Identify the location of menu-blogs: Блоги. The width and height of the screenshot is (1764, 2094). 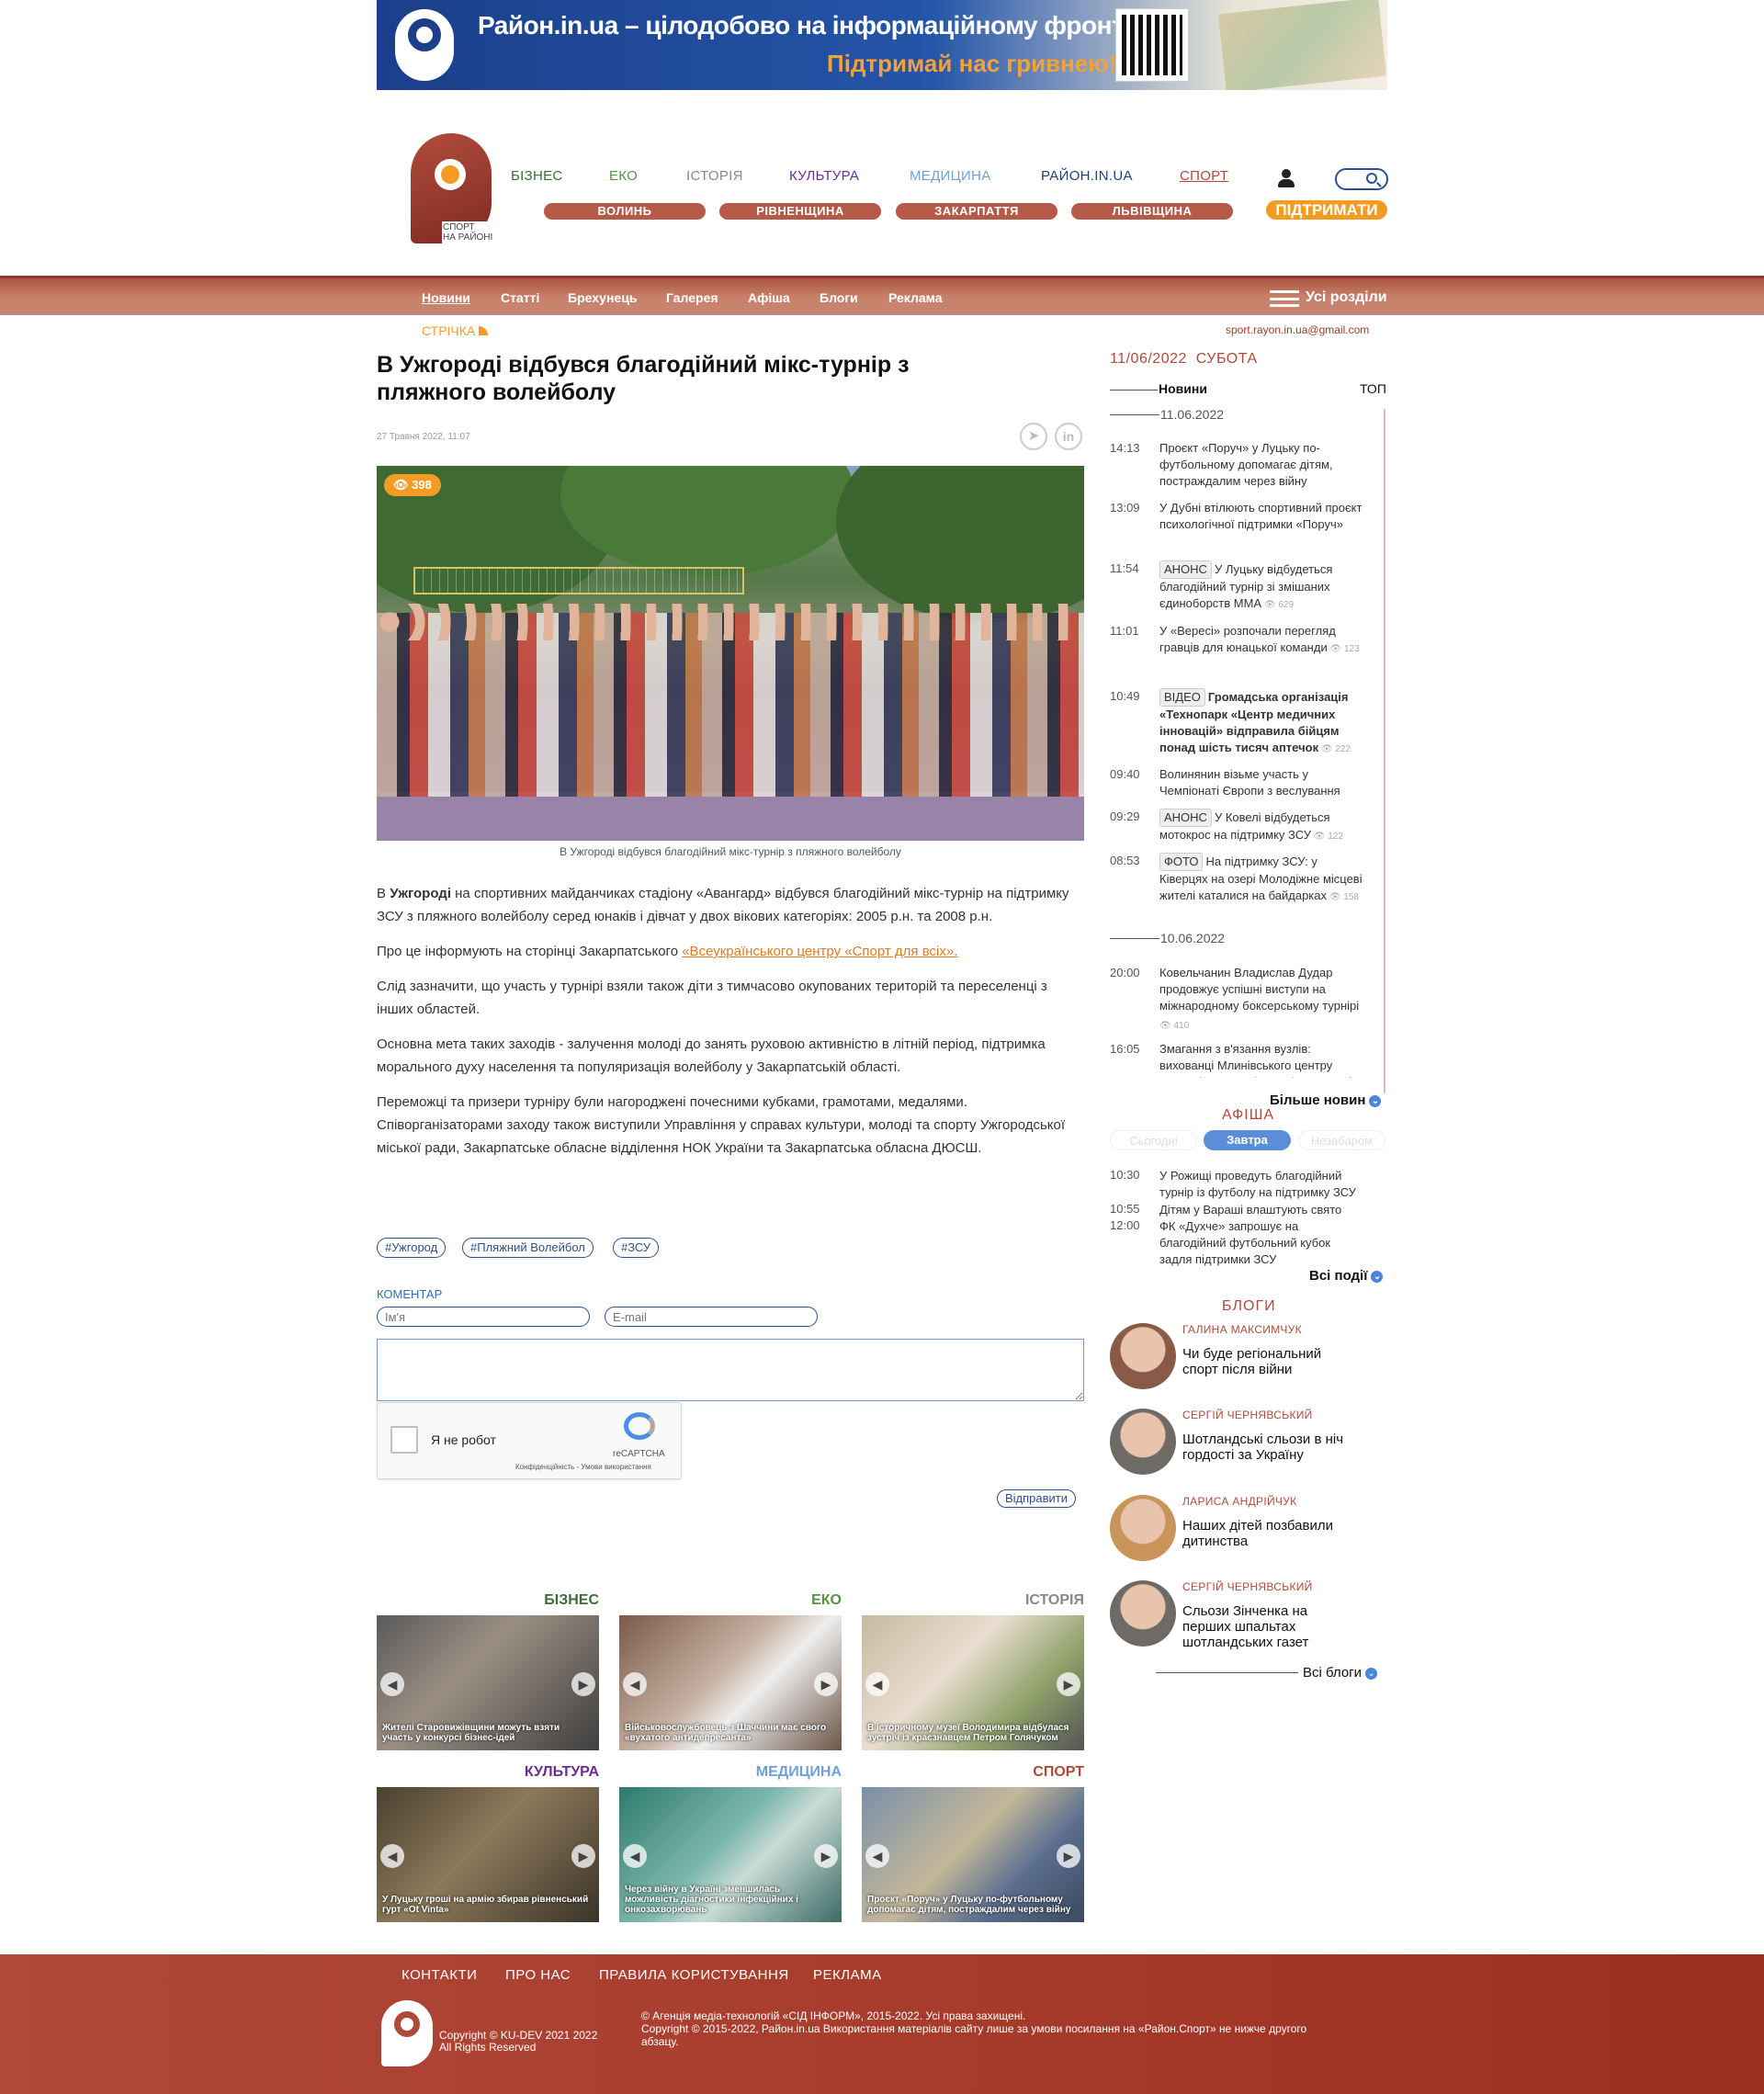
(839, 298).